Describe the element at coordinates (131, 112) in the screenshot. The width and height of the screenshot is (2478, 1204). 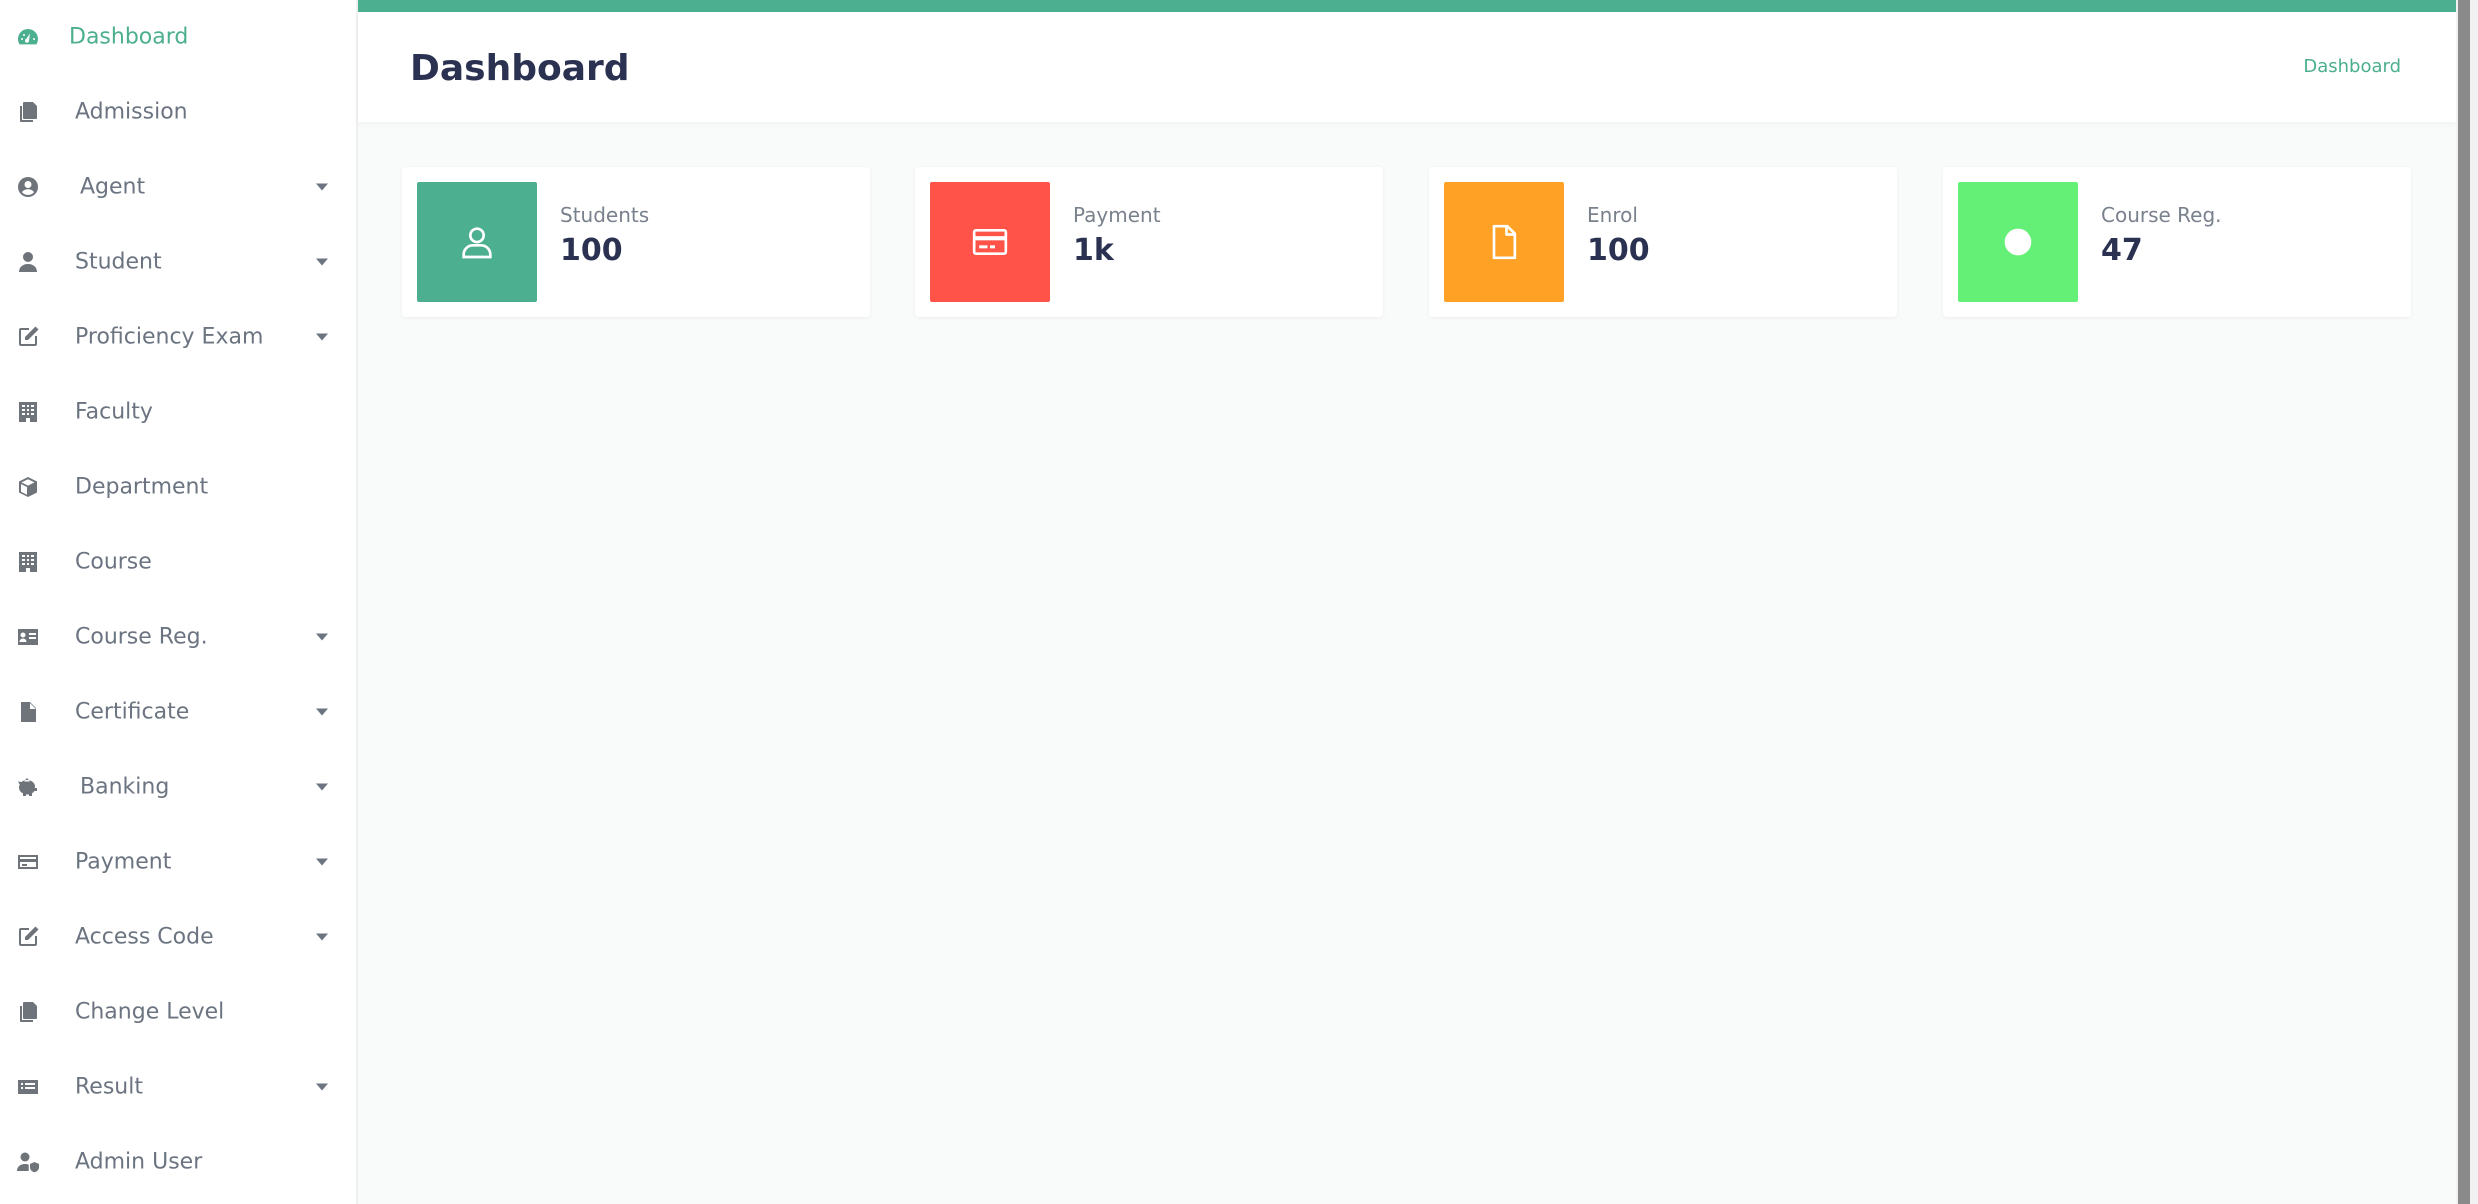
I see `sidebar-item-label: Admission` at that location.